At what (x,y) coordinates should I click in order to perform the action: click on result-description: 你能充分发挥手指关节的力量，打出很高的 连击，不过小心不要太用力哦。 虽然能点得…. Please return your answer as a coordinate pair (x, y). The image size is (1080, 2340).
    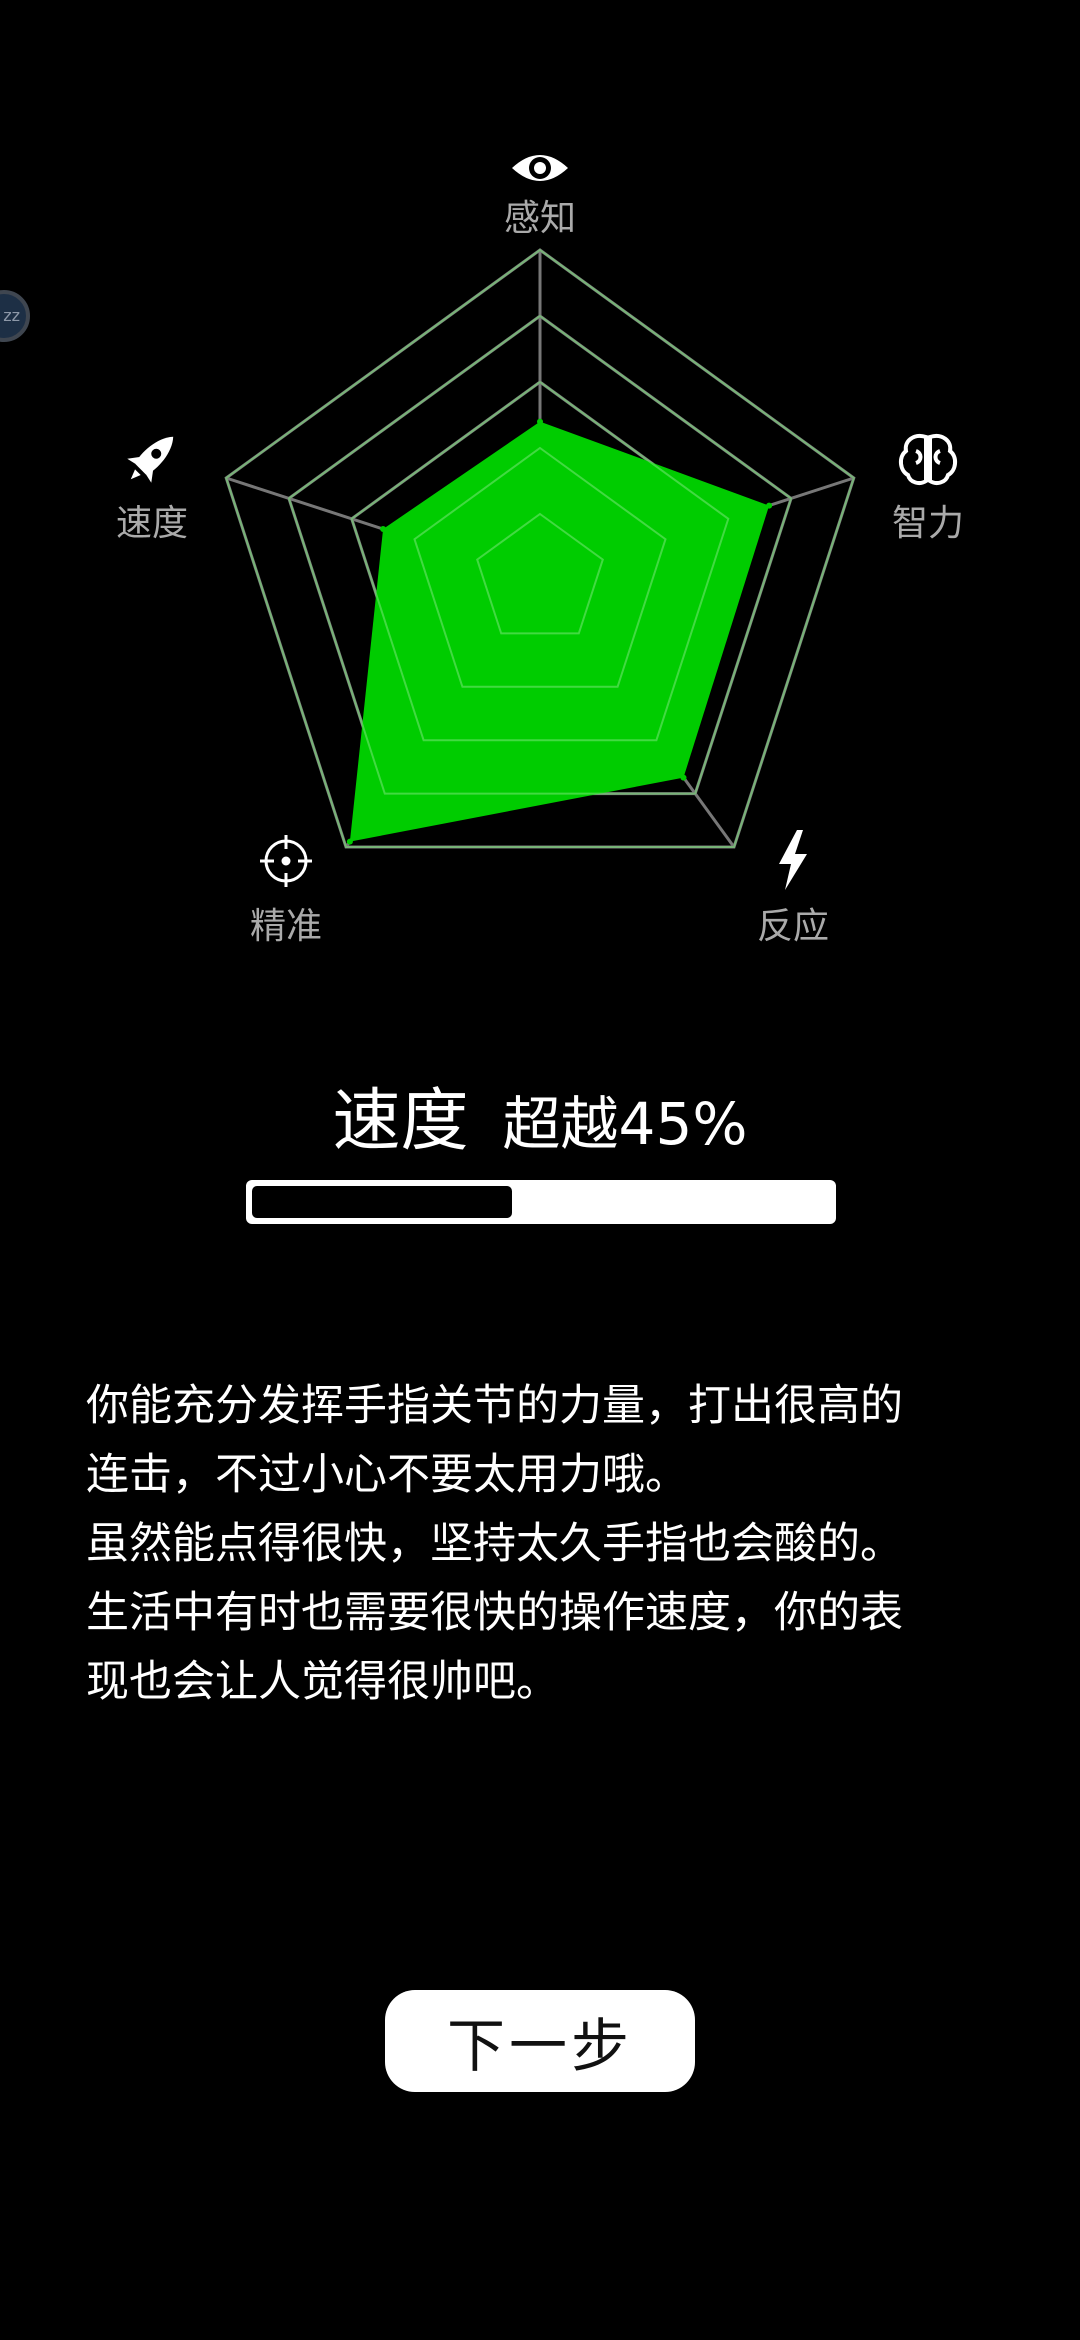
    Looking at the image, I should click on (536, 1544).